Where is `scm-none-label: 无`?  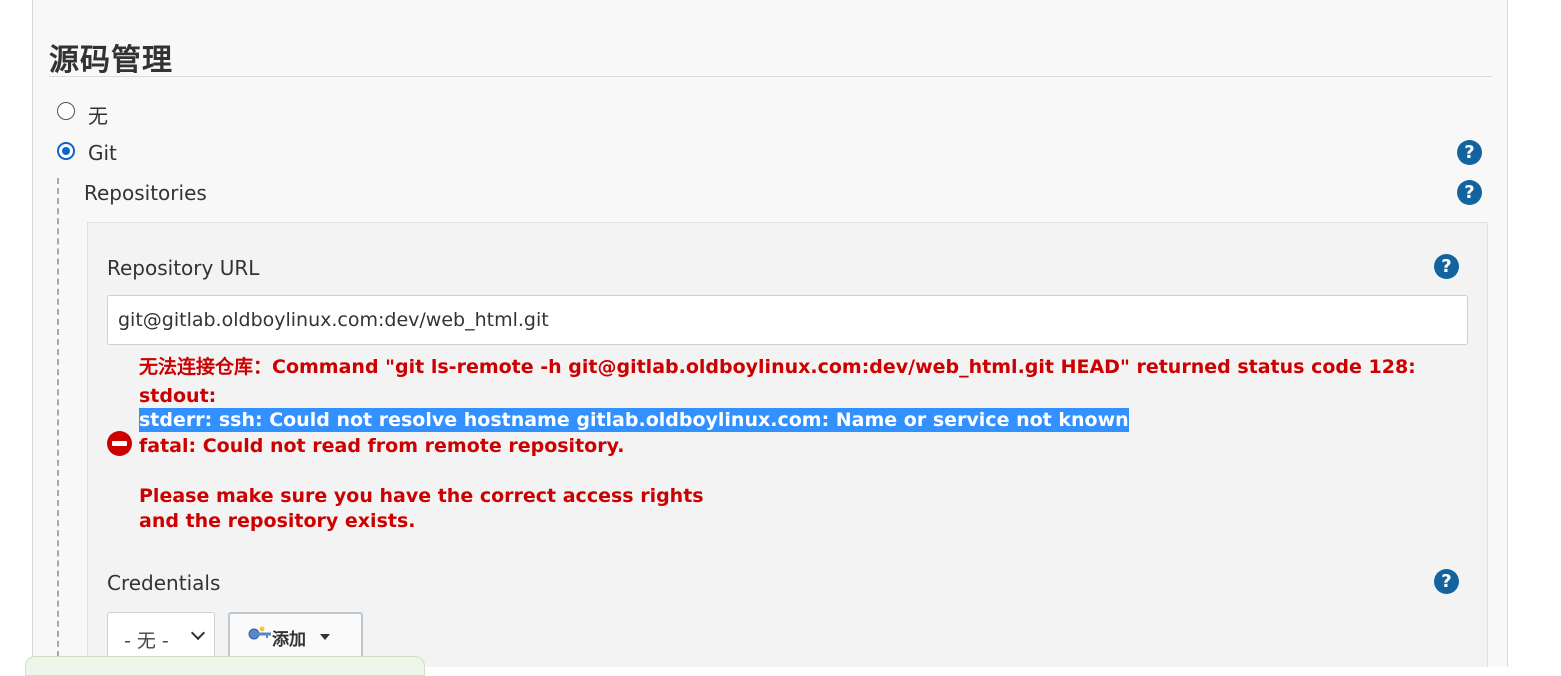
scm-none-label: 无 is located at coordinates (98, 114).